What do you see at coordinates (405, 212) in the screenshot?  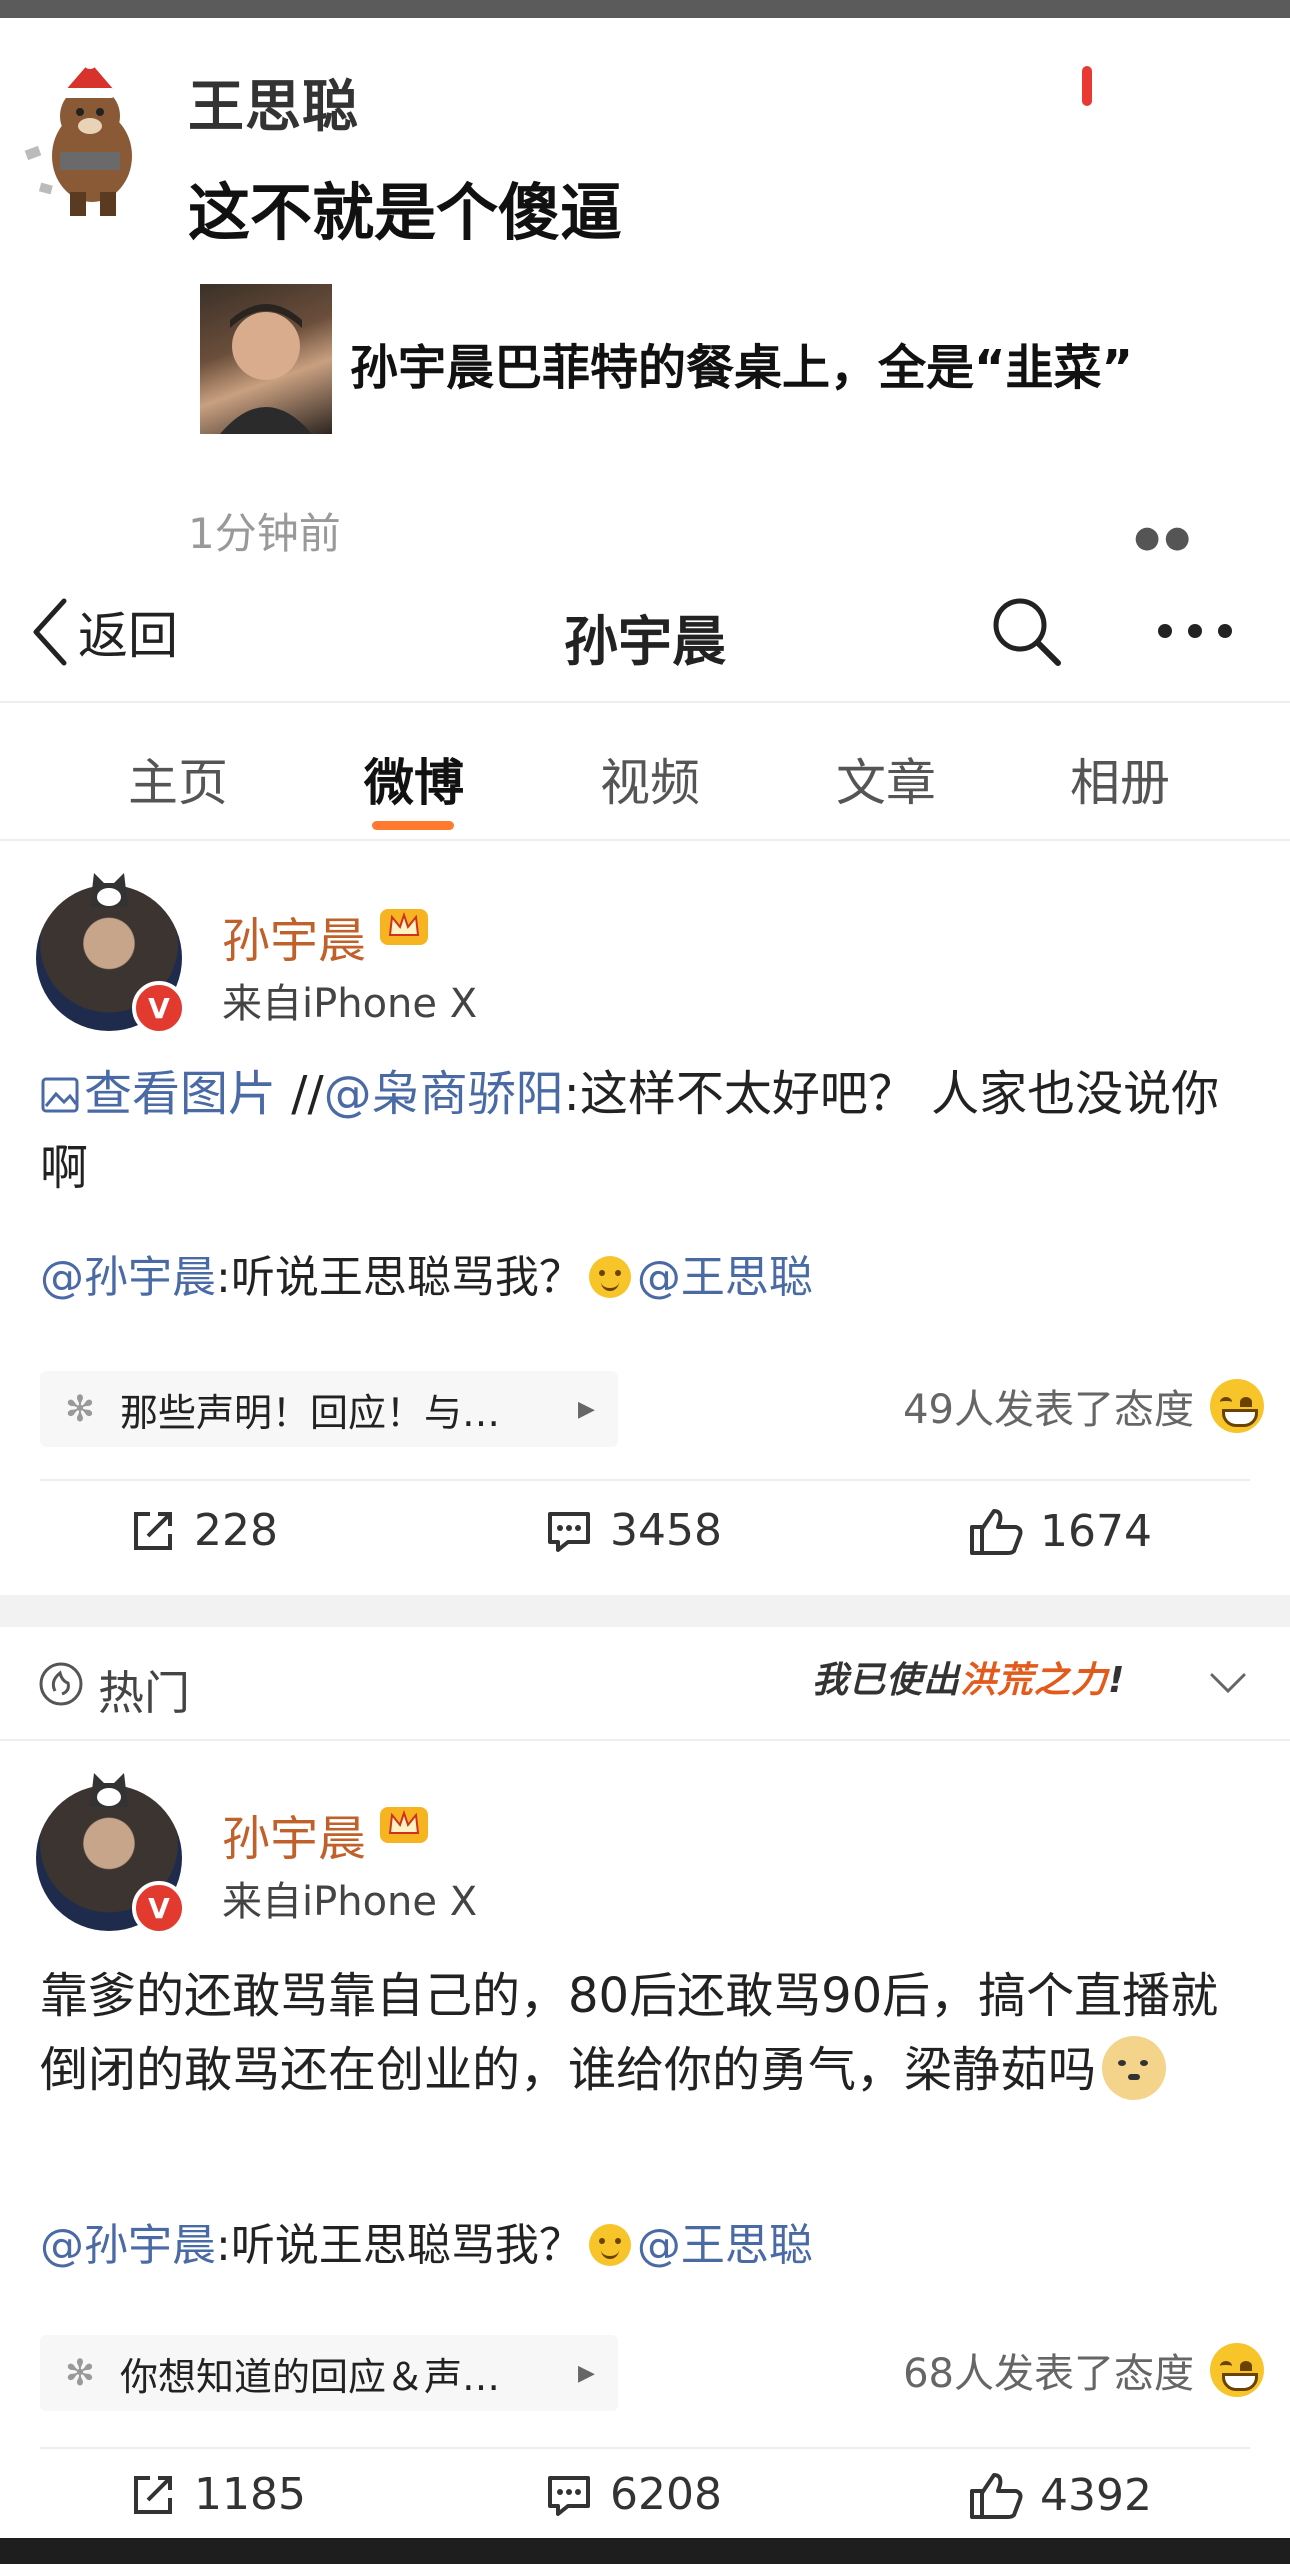 I see `comment-text: 这不就是个傻逼` at bounding box center [405, 212].